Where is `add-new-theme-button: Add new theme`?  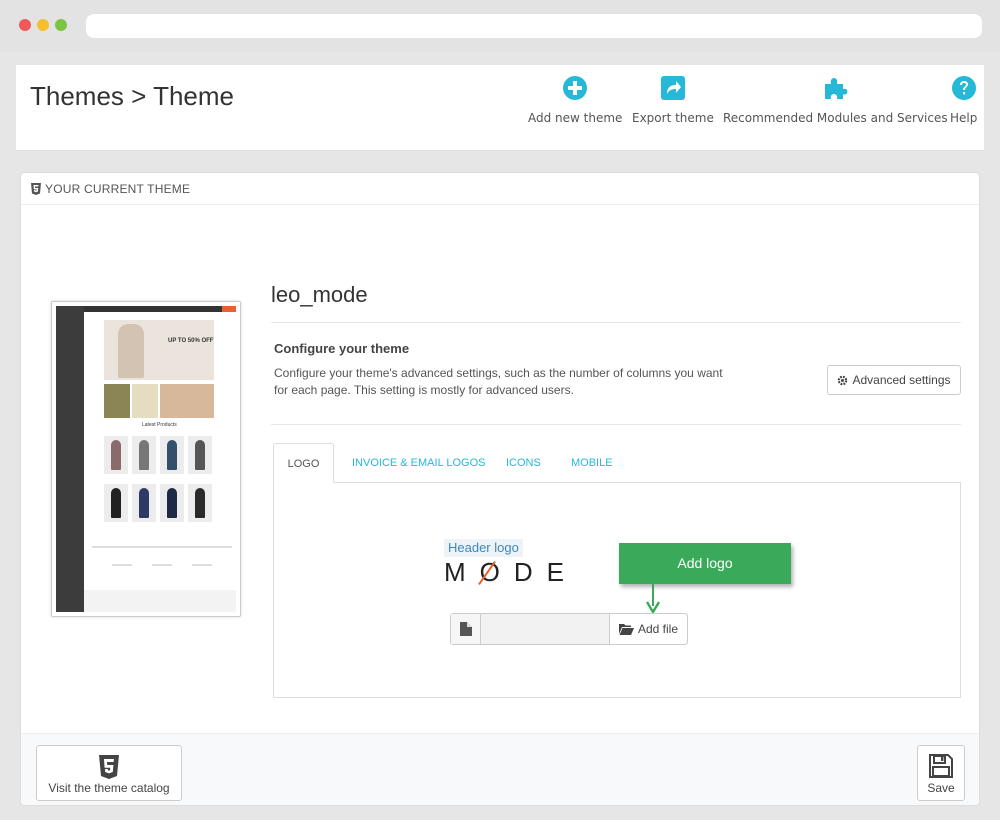
add-new-theme-button: Add new theme is located at coordinates (575, 100).